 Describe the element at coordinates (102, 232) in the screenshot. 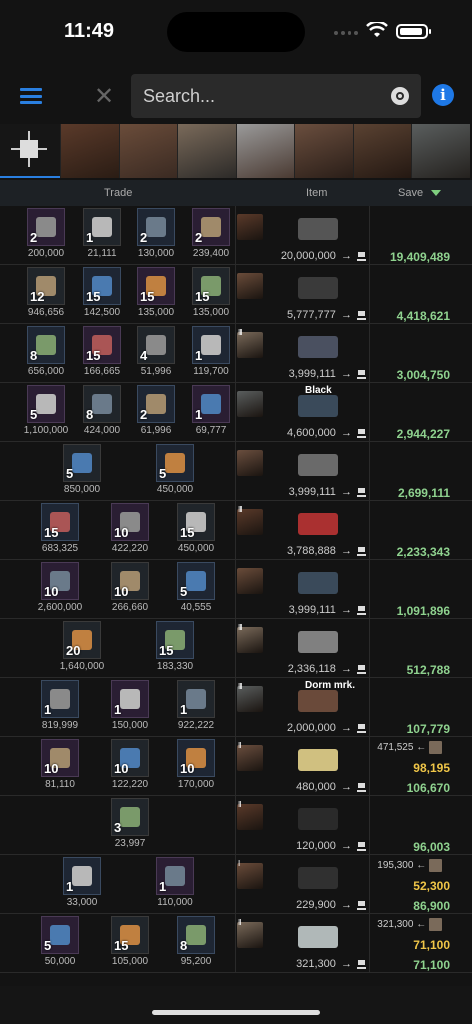

I see `trade-item: 1 21,111` at that location.